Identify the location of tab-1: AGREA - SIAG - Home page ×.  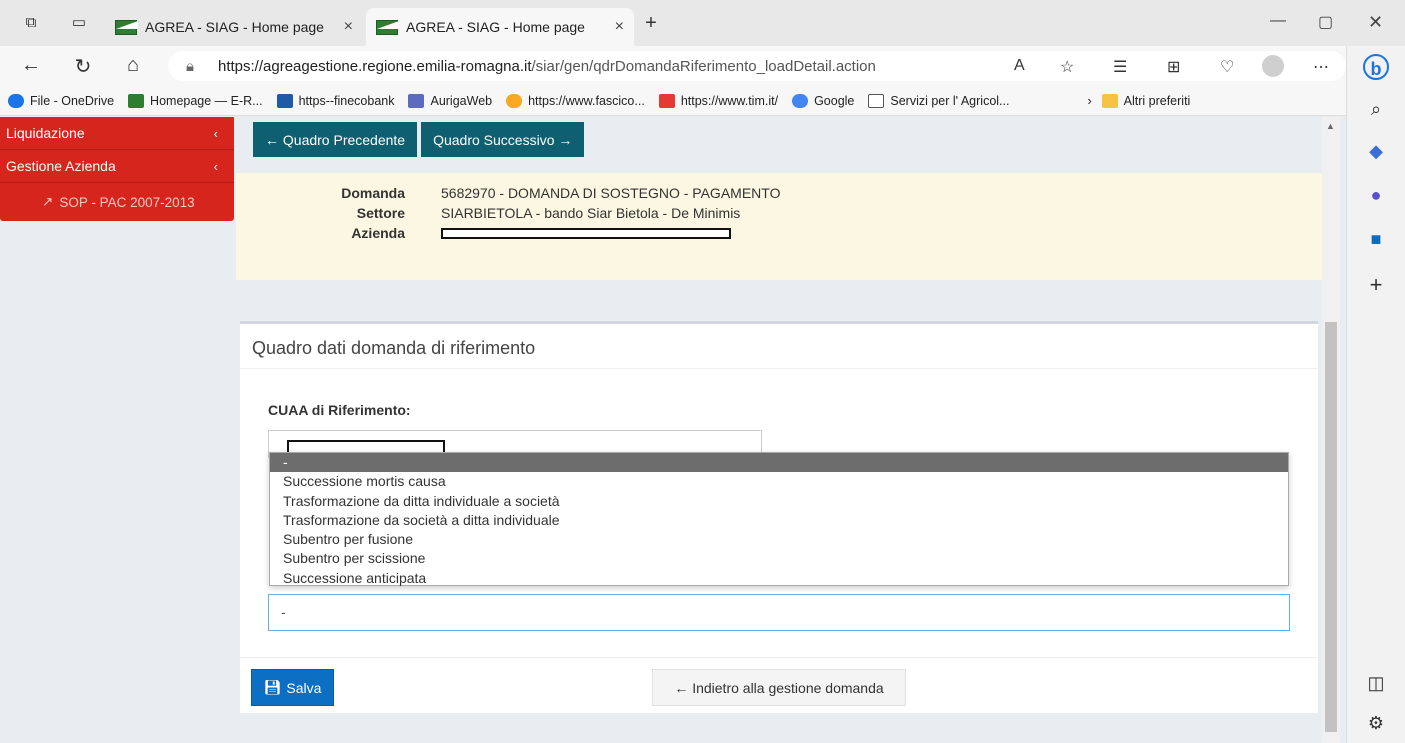
(234, 27).